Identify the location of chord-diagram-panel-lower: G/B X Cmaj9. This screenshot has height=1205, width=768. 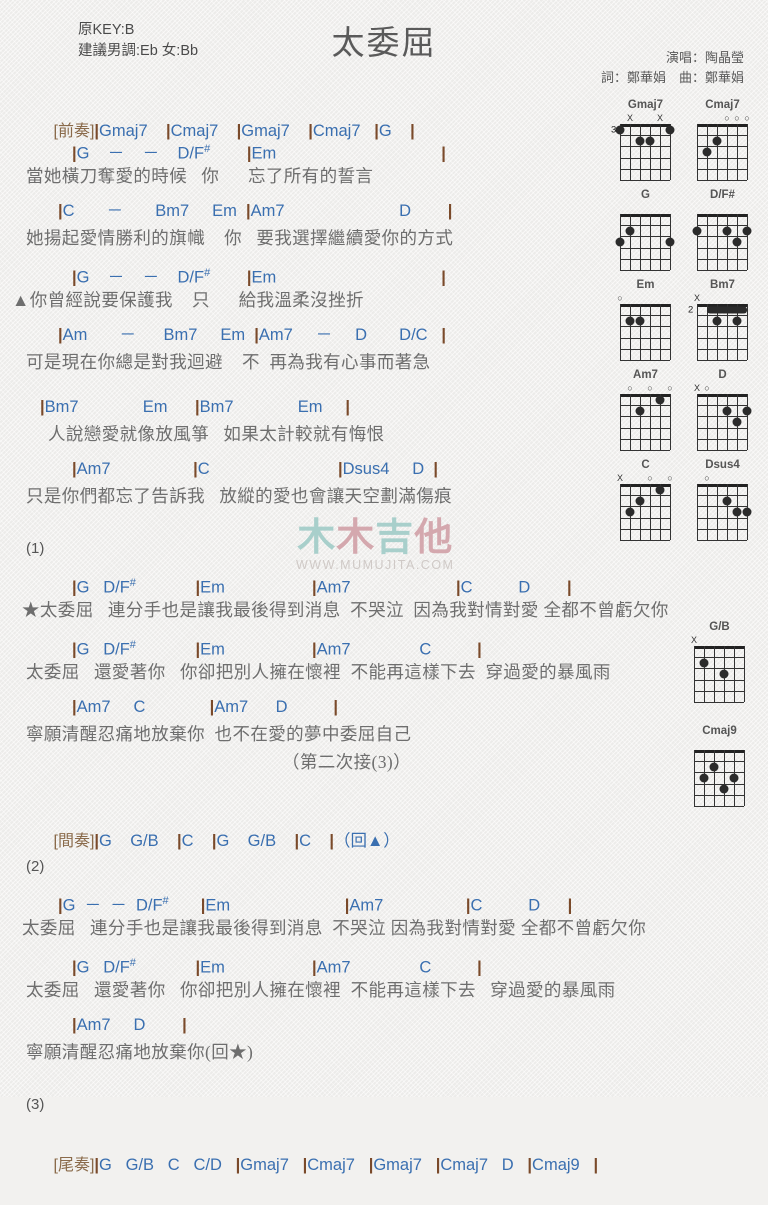
(726, 724).